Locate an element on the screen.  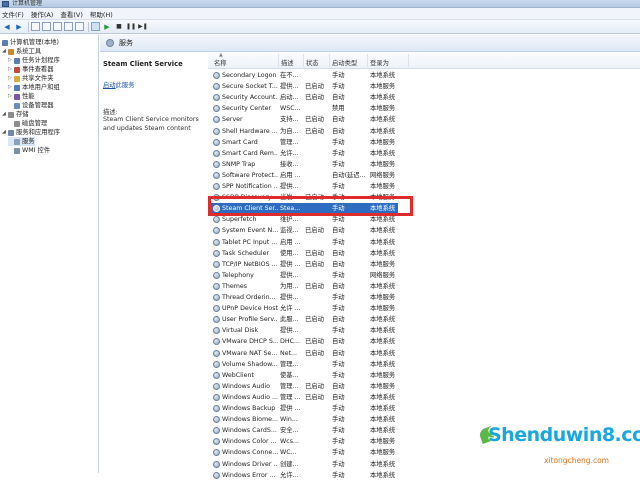
back-arrow-icon: ◀ is located at coordinates (7, 27).